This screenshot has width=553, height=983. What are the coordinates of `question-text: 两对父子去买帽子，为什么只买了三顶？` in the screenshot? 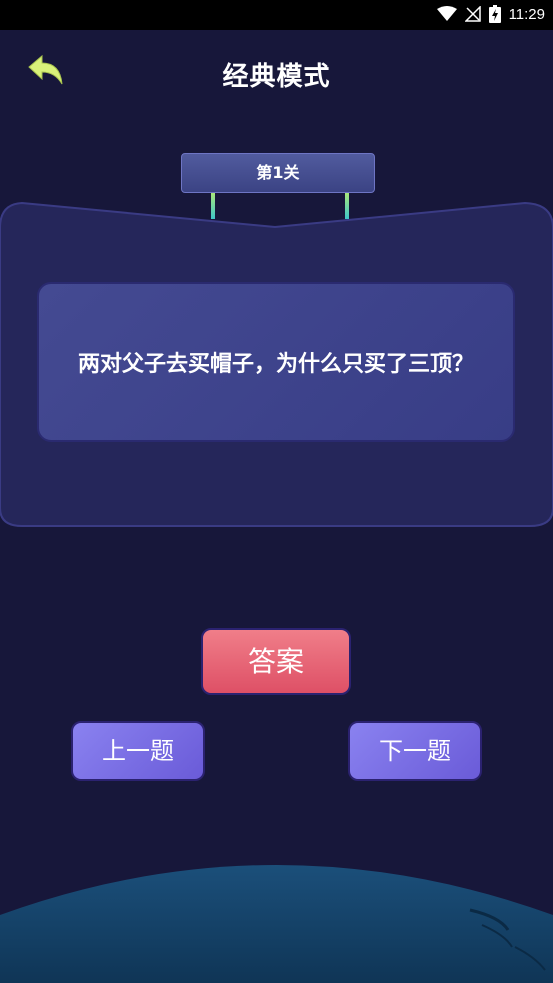 It's located at (275, 364).